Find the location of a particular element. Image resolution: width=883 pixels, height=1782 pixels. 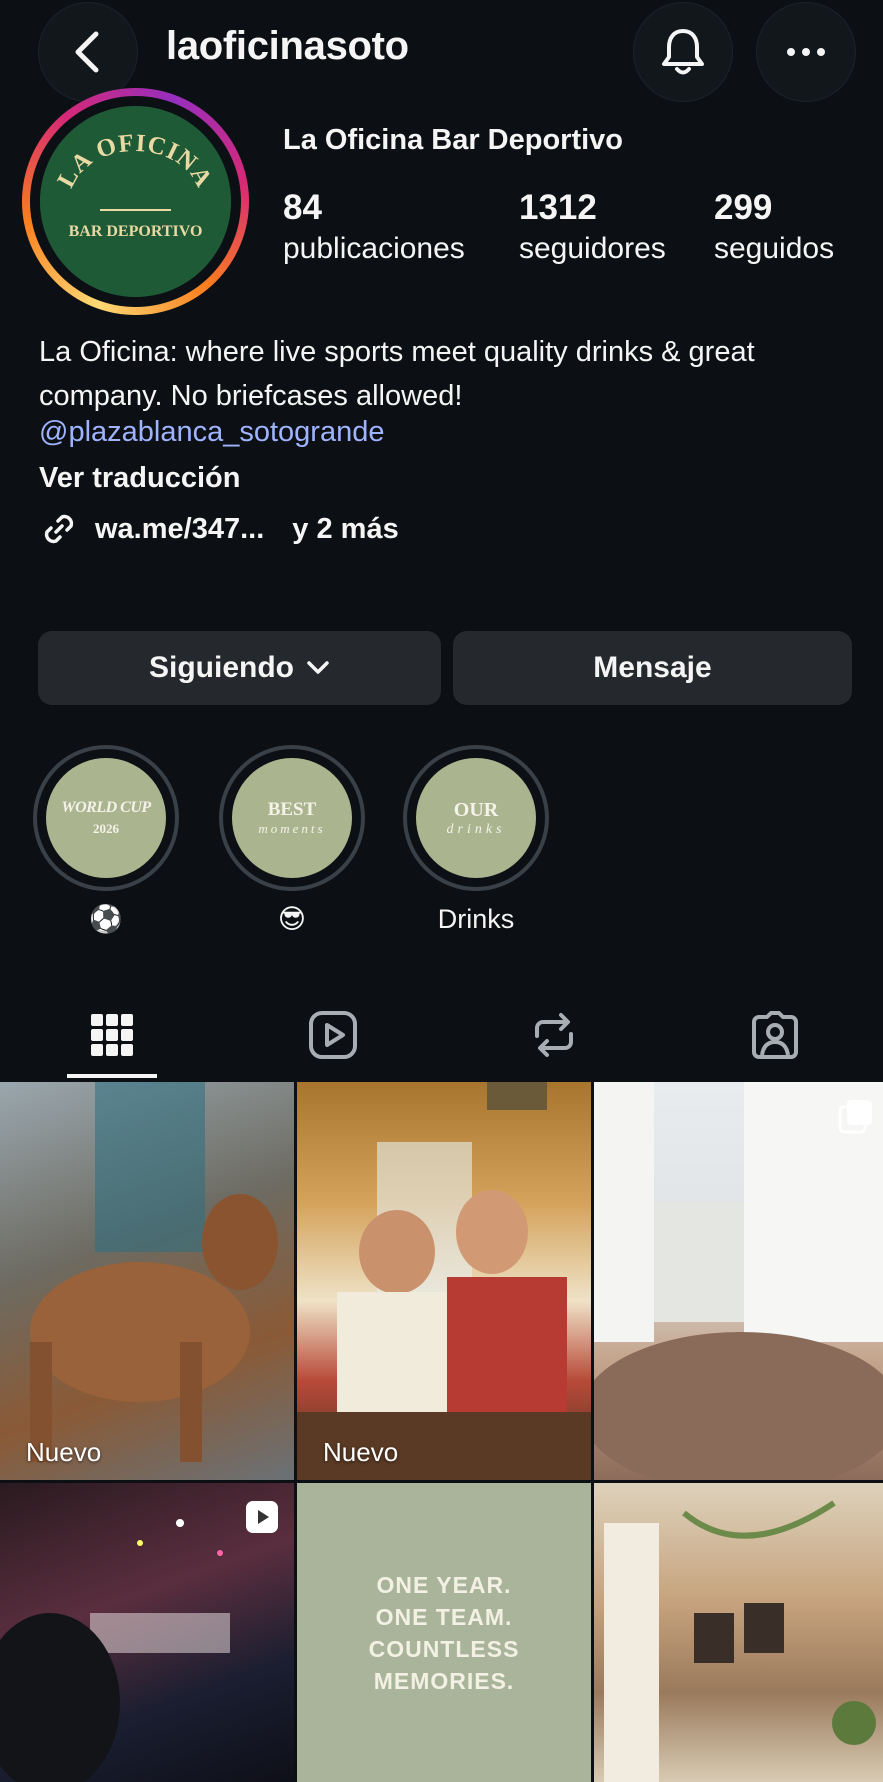

post-thumbnail-anniversary: ONE YEAR. ONE TEAM. COUNTLESS MEMORIES. is located at coordinates (444, 1632).